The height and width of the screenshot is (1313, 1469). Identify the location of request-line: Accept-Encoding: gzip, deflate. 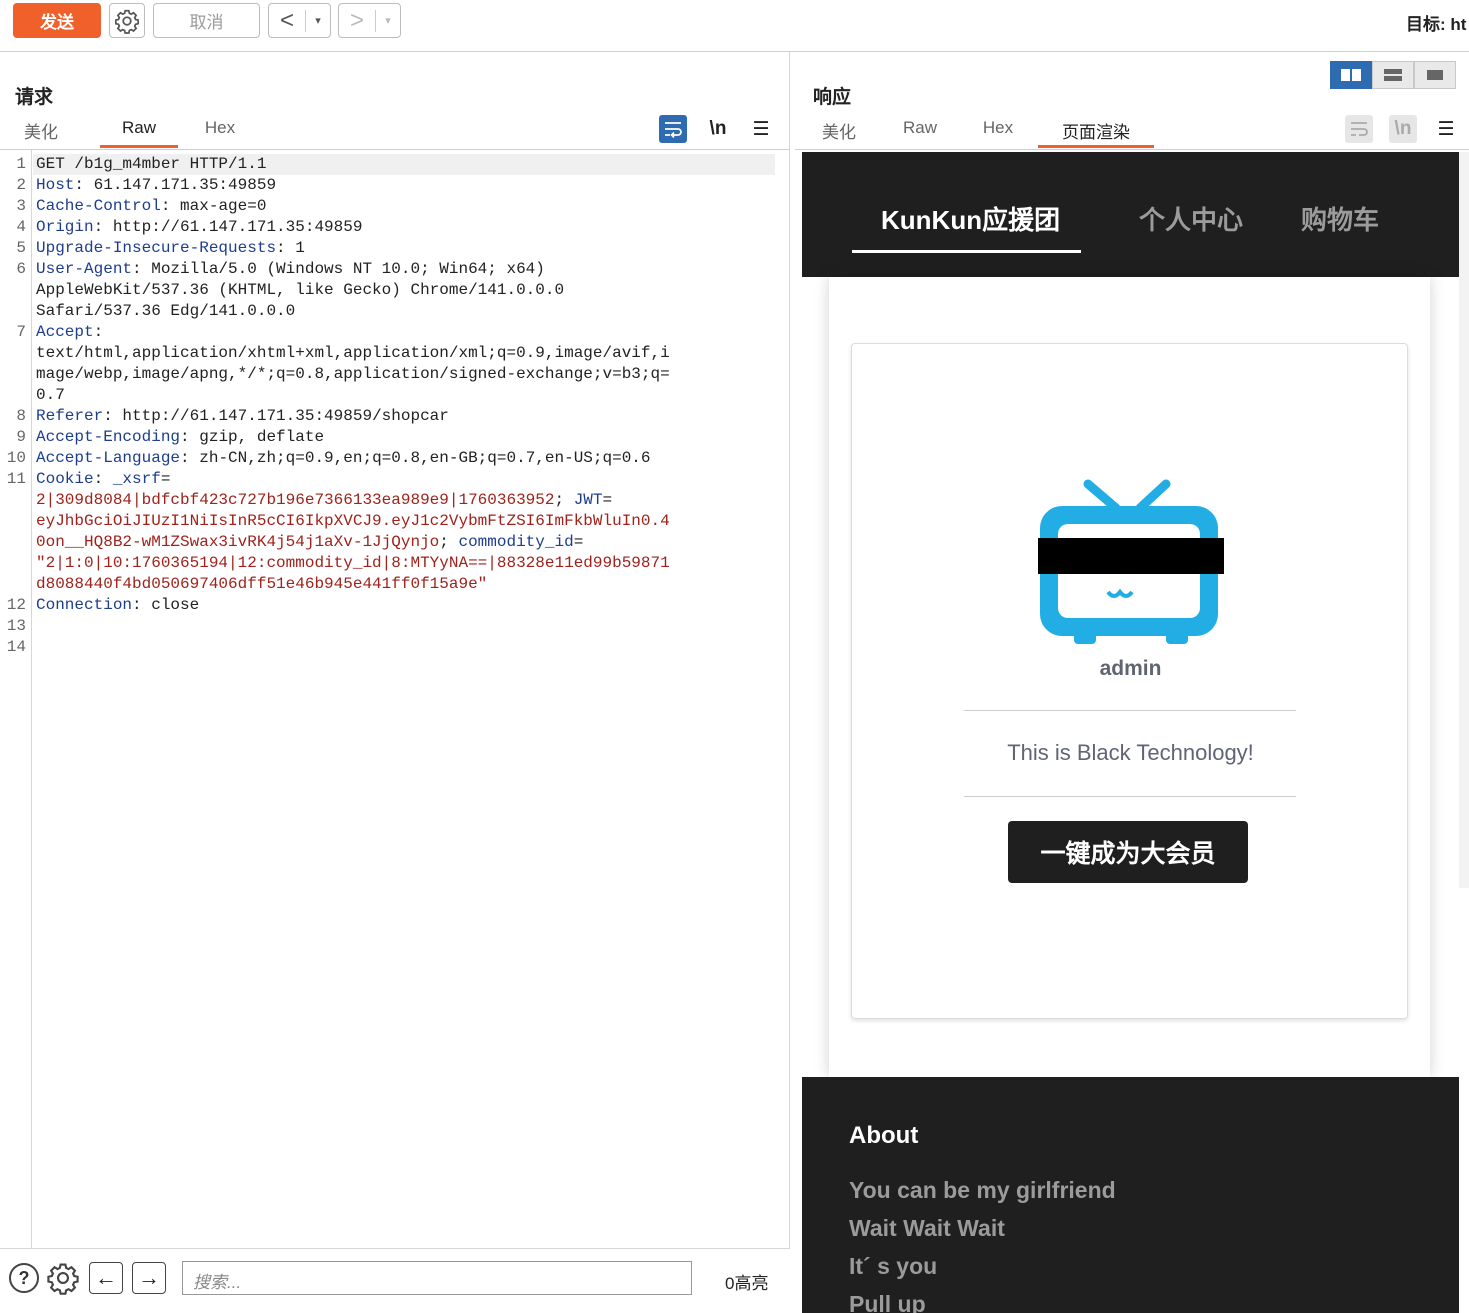
(180, 437).